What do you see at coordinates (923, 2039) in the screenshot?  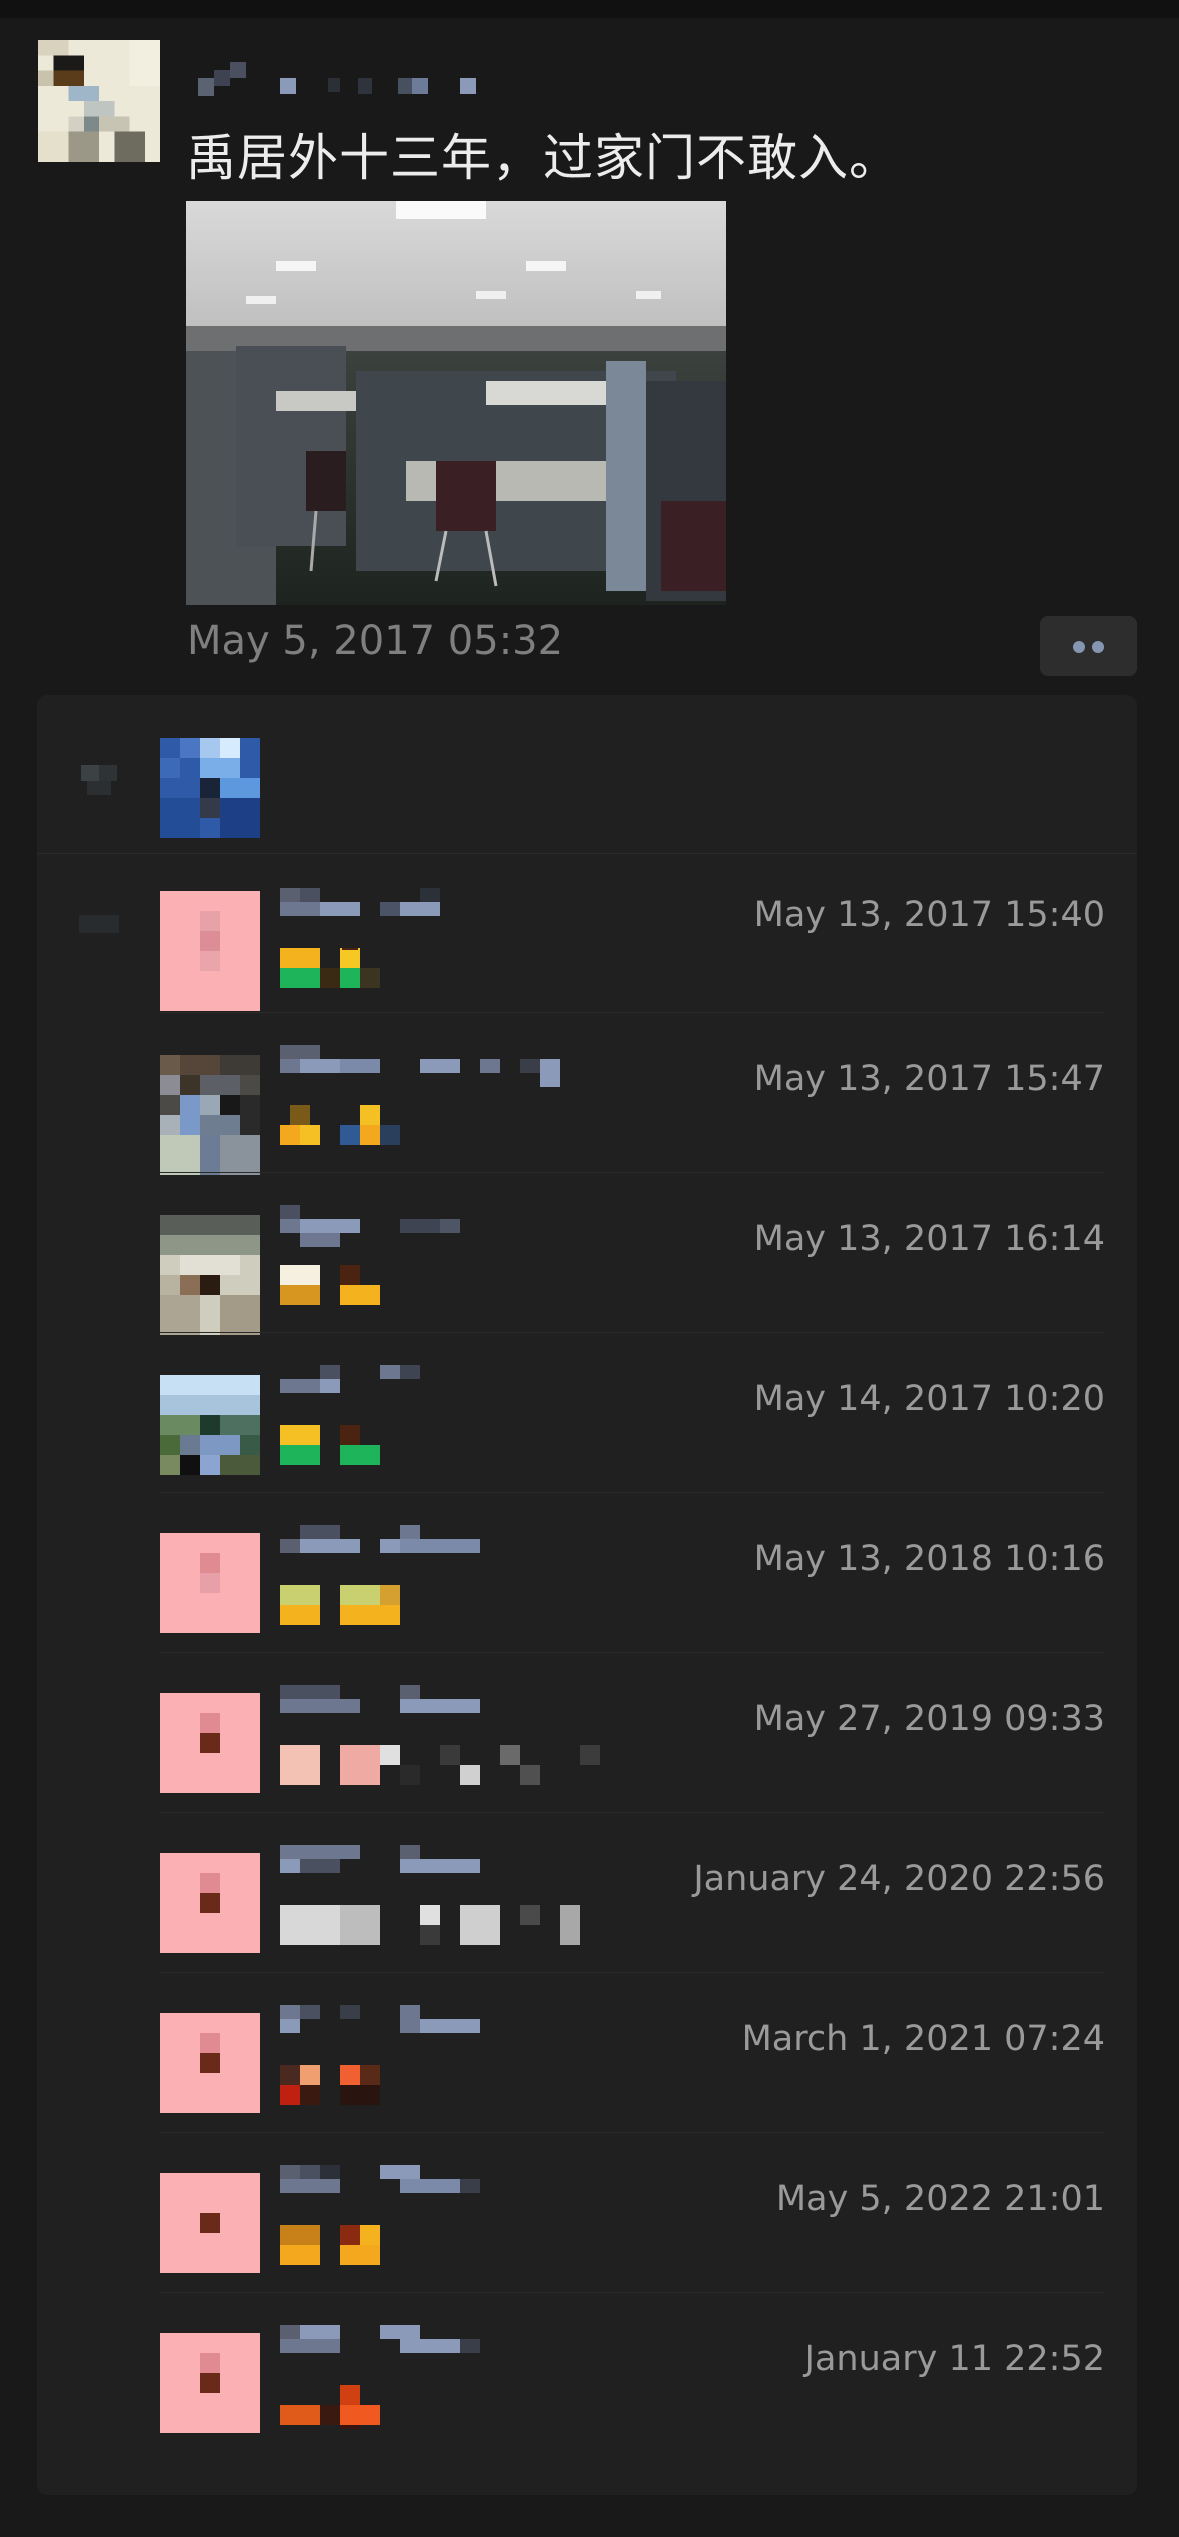 I see `comment-timestamp: March 1, 2021 07:24` at bounding box center [923, 2039].